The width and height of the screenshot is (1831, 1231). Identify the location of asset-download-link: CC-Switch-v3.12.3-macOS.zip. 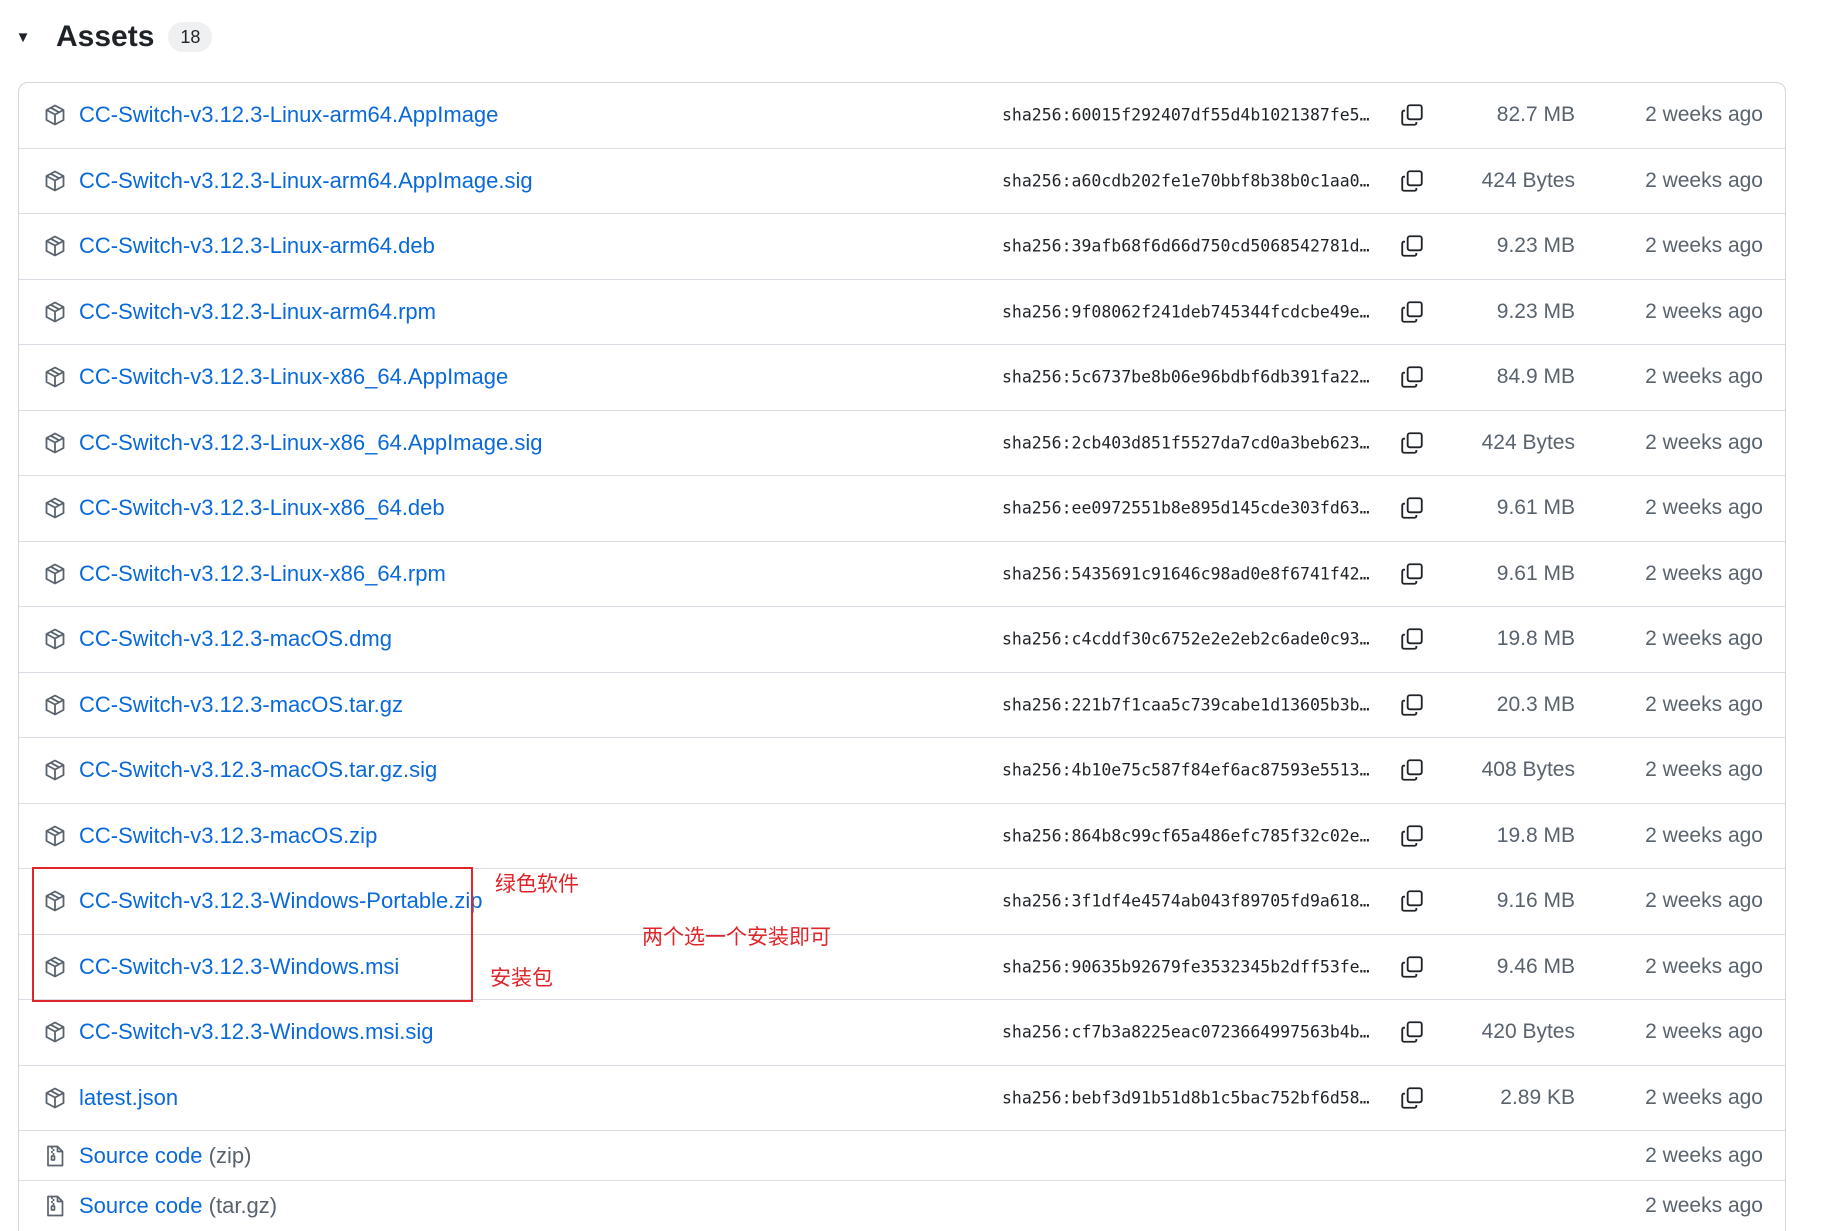
(228, 836).